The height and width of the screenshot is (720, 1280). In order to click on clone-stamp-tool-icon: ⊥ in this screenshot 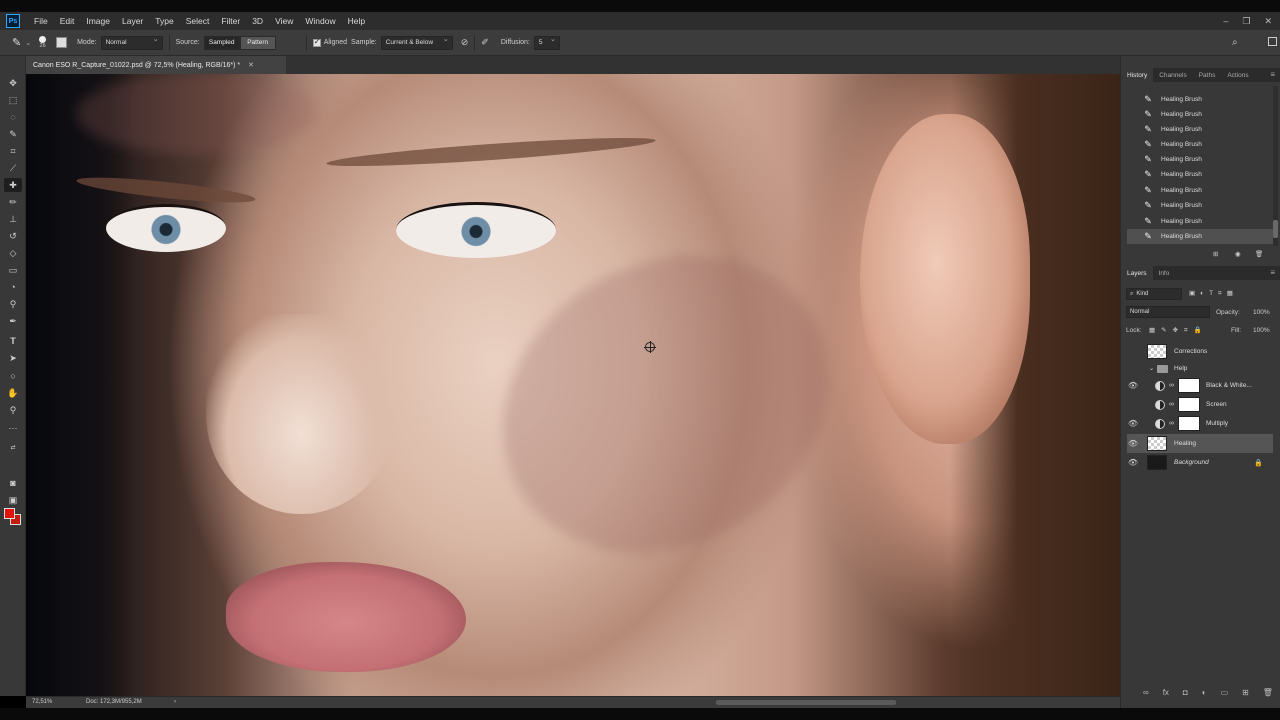, I will do `click(13, 219)`.